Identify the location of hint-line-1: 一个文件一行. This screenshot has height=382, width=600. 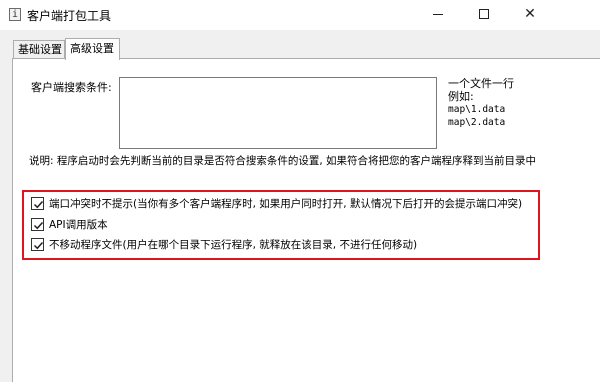
(481, 83).